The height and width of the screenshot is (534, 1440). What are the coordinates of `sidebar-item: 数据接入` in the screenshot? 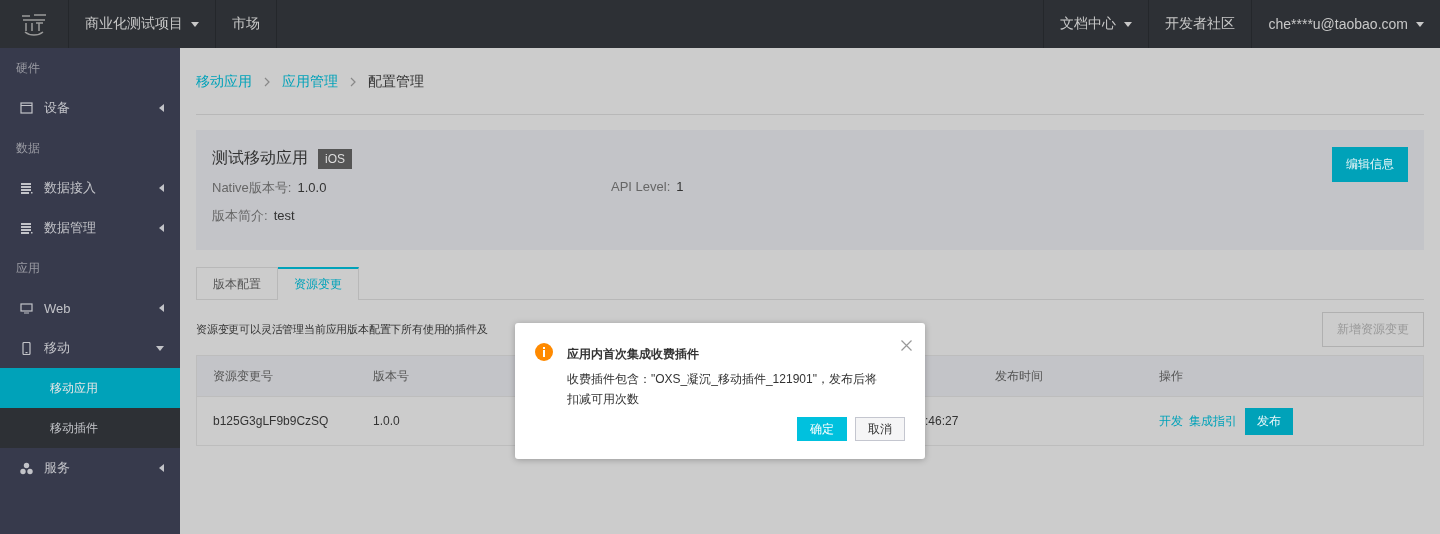 It's located at (90, 188).